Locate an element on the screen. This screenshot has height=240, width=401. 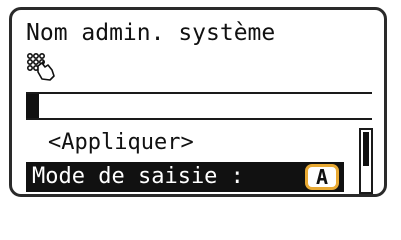
text-cursor is located at coordinates (32, 106).